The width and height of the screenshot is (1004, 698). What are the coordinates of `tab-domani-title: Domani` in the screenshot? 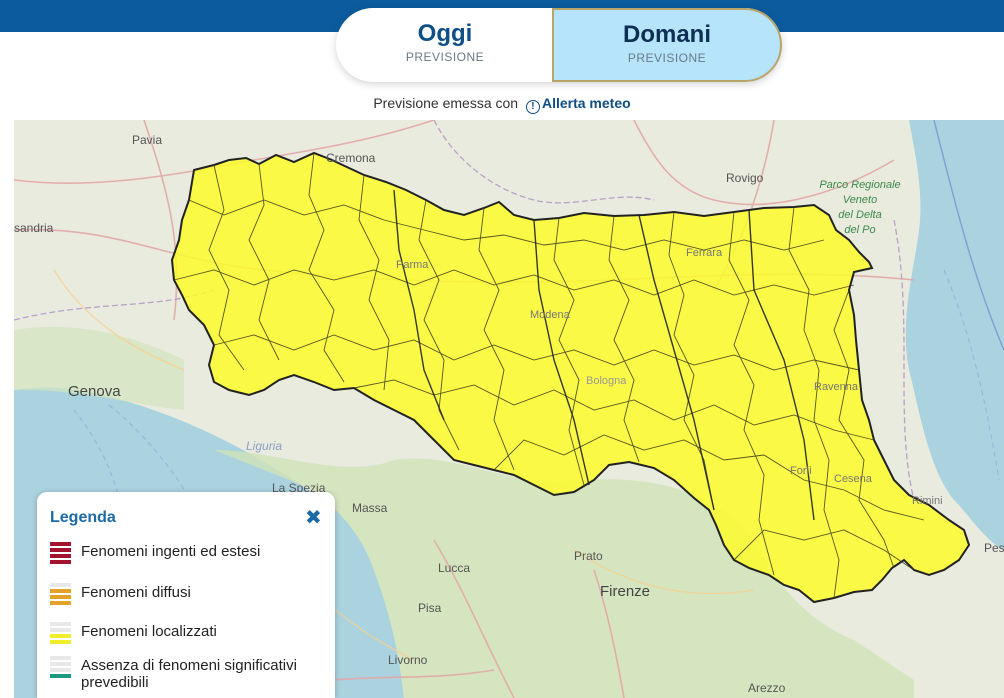 It's located at (666, 34).